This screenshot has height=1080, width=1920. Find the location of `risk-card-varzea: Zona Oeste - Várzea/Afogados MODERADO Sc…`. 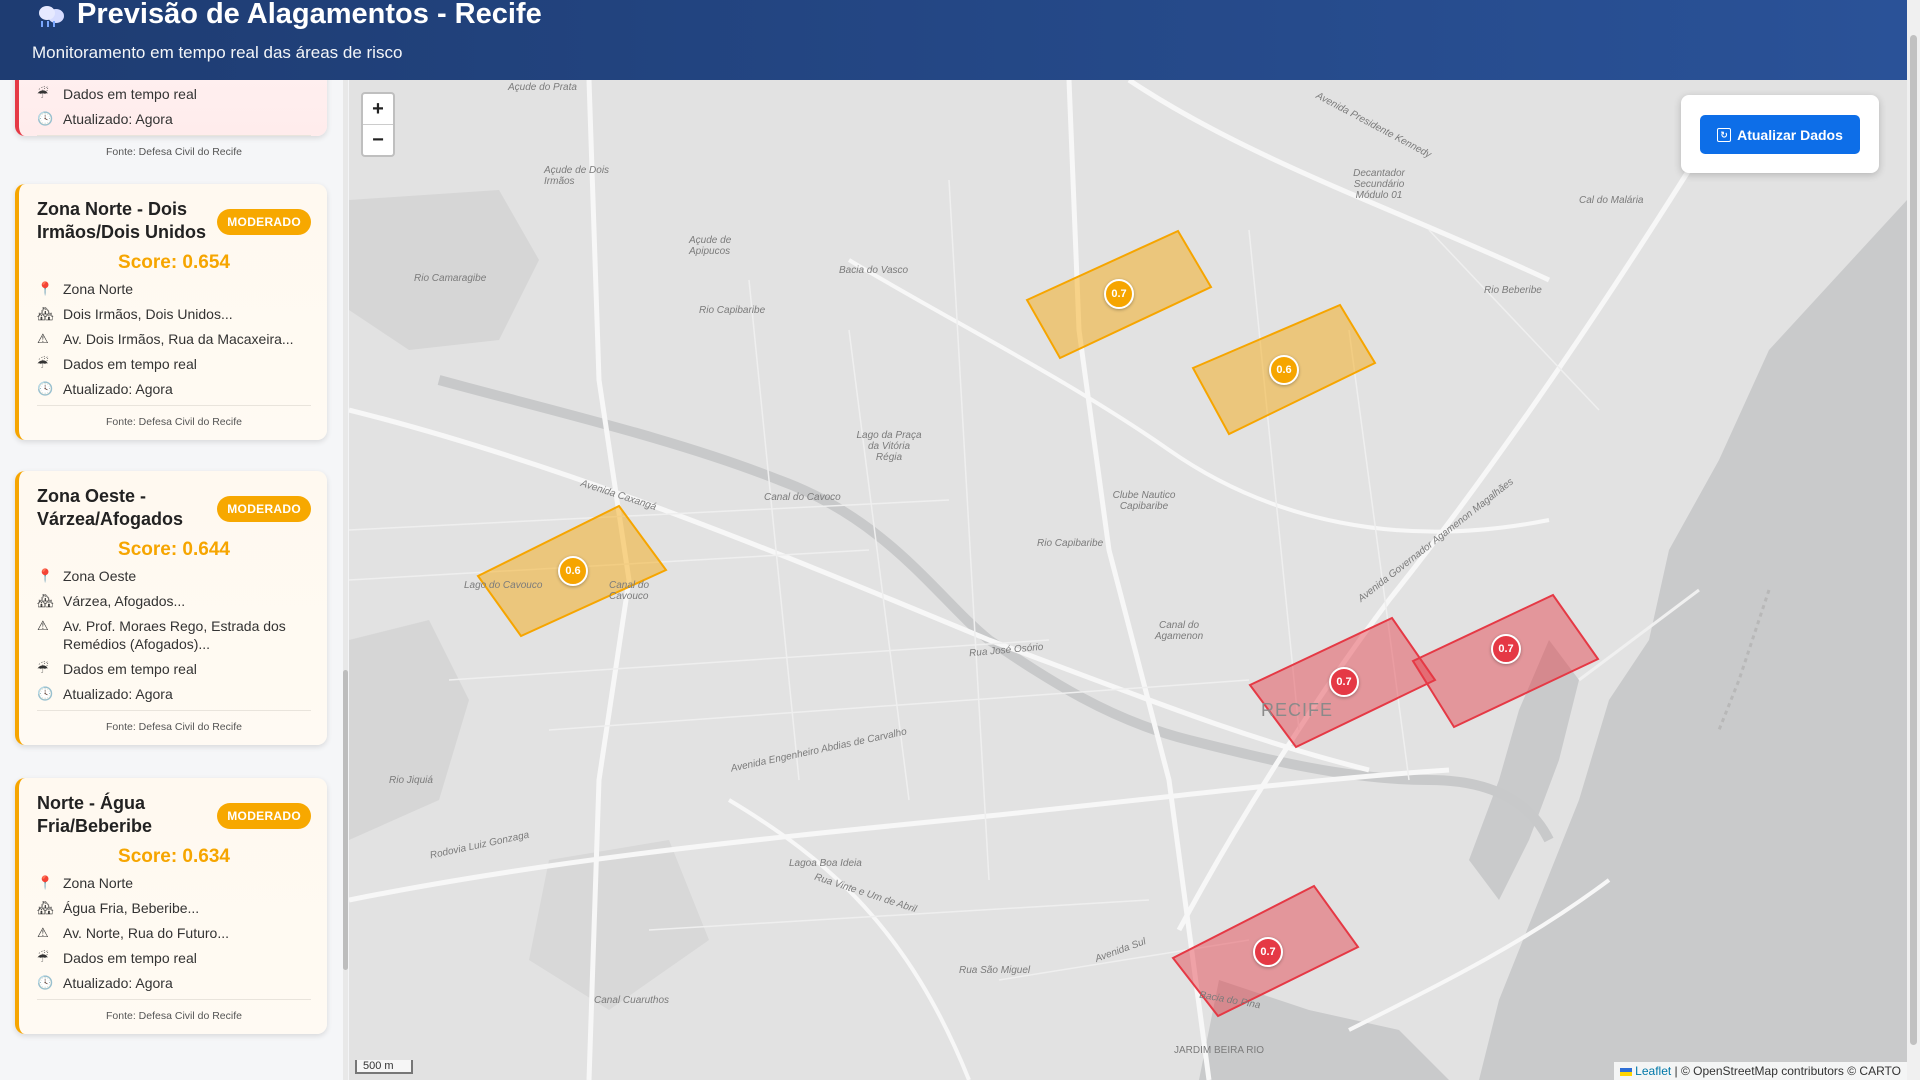

risk-card-varzea: Zona Oeste - Várzea/Afogados MODERADO Sc… is located at coordinates (171, 608).